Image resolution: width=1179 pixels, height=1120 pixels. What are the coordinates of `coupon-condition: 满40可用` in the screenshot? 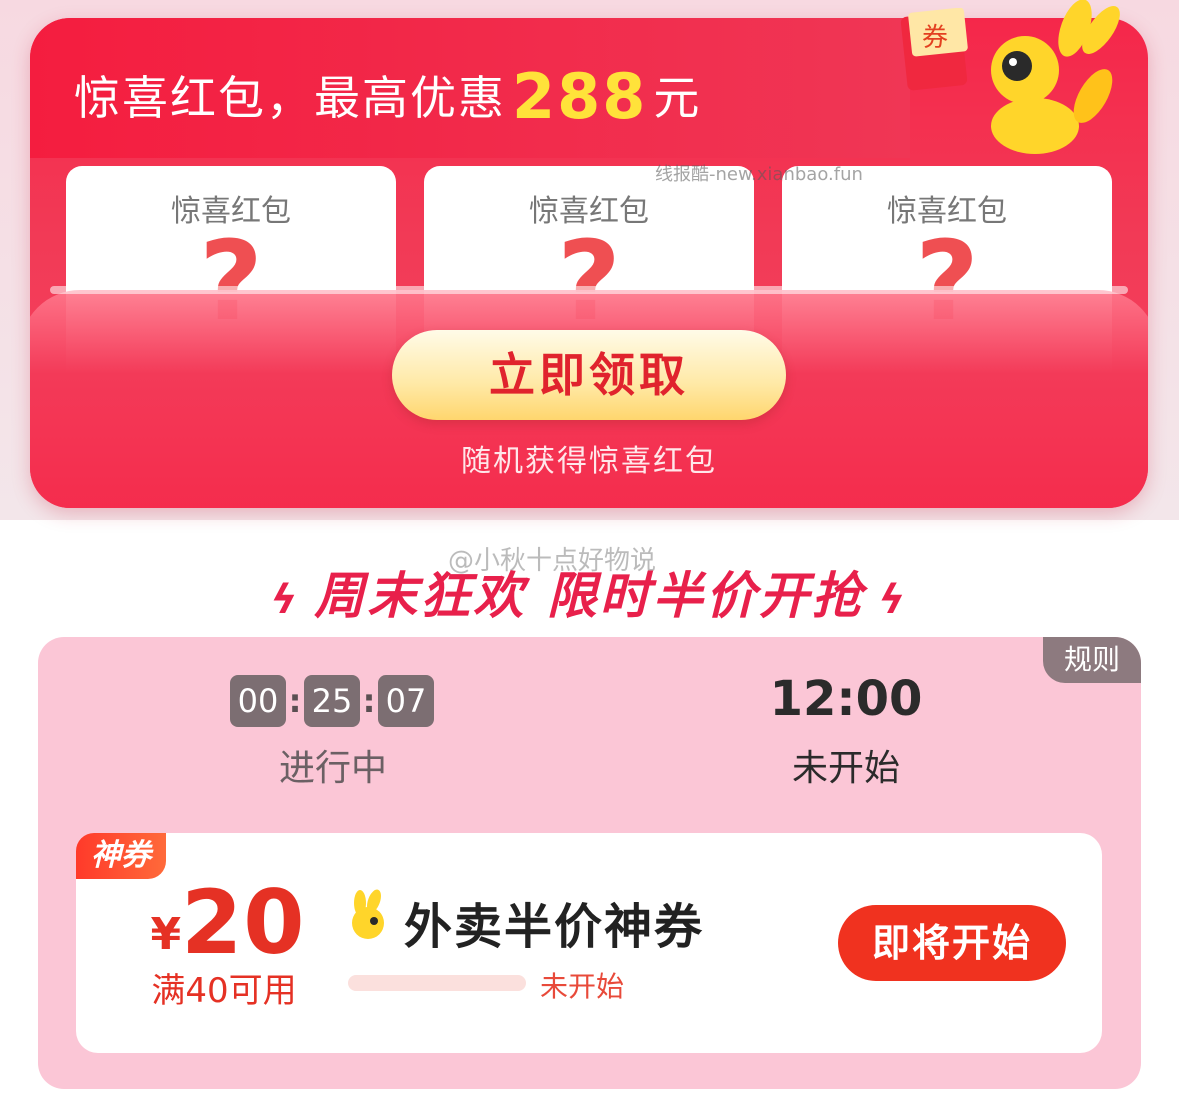 It's located at (224, 991).